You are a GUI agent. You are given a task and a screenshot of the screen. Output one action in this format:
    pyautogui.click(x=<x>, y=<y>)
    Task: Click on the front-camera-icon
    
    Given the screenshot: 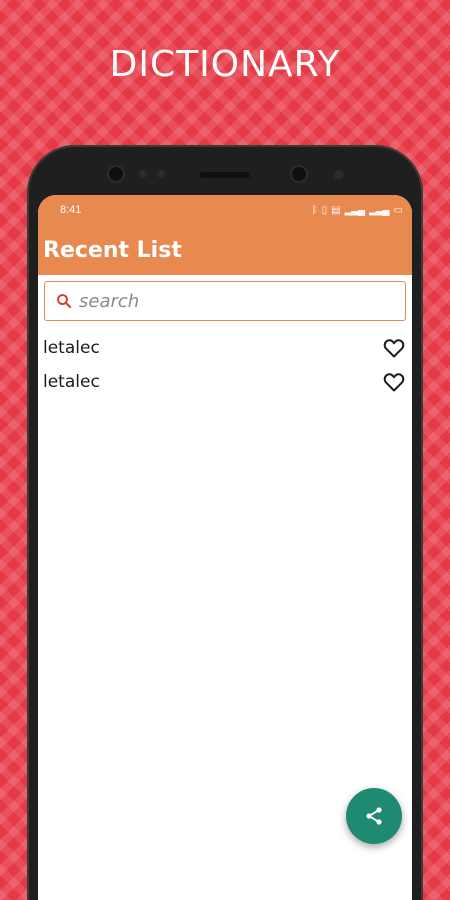 What is the action you would take?
    pyautogui.click(x=116, y=174)
    